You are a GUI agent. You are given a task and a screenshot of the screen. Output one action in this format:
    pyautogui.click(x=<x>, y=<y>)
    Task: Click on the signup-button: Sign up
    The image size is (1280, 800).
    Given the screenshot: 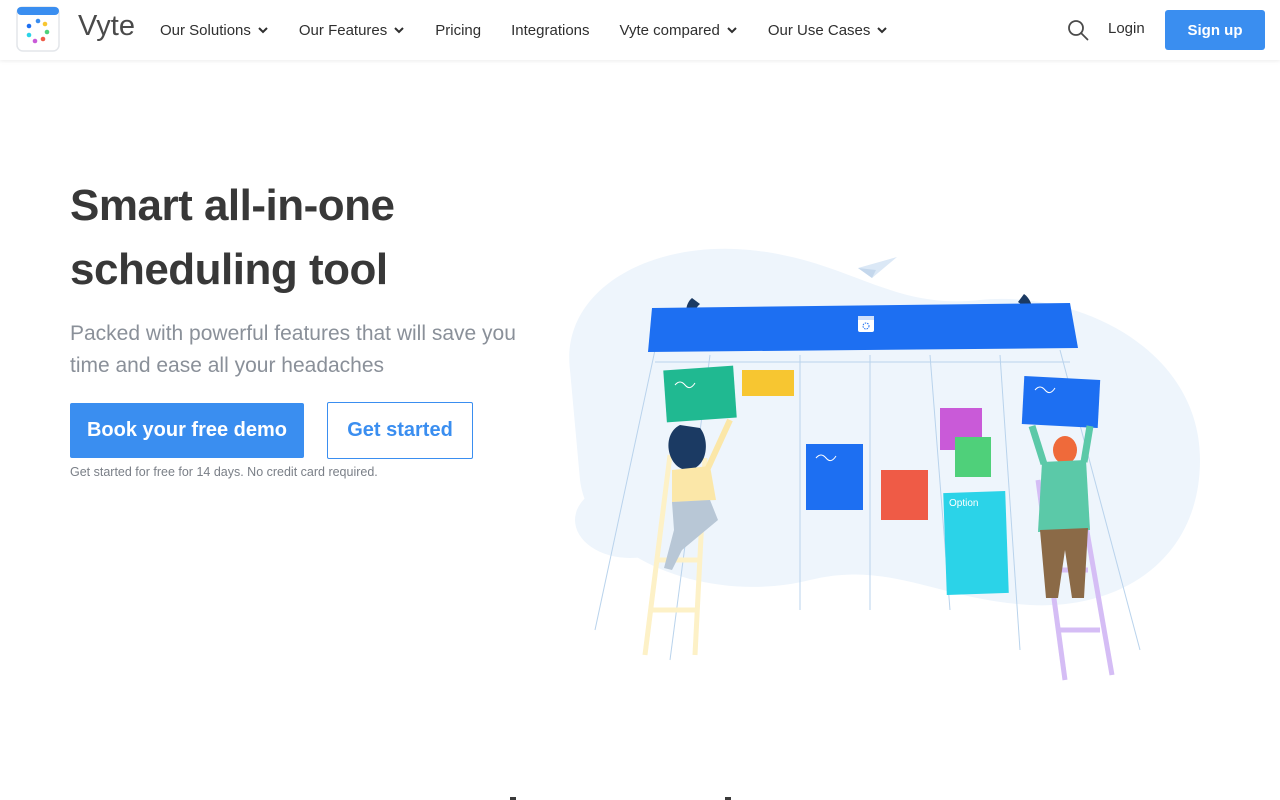 What is the action you would take?
    pyautogui.click(x=1215, y=30)
    